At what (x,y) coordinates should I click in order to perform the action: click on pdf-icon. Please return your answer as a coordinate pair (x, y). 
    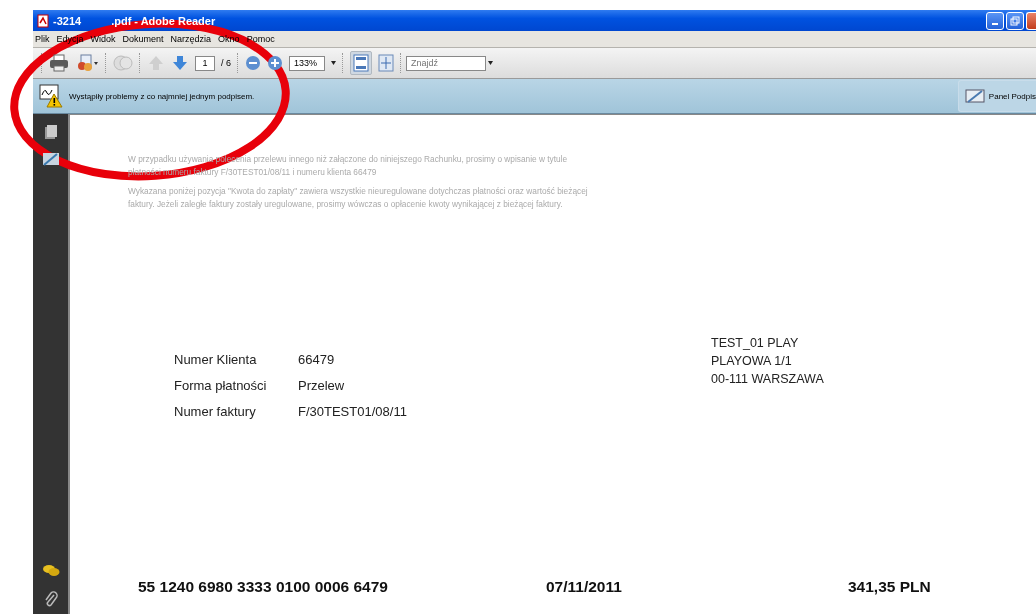
    Looking at the image, I should click on (43, 20).